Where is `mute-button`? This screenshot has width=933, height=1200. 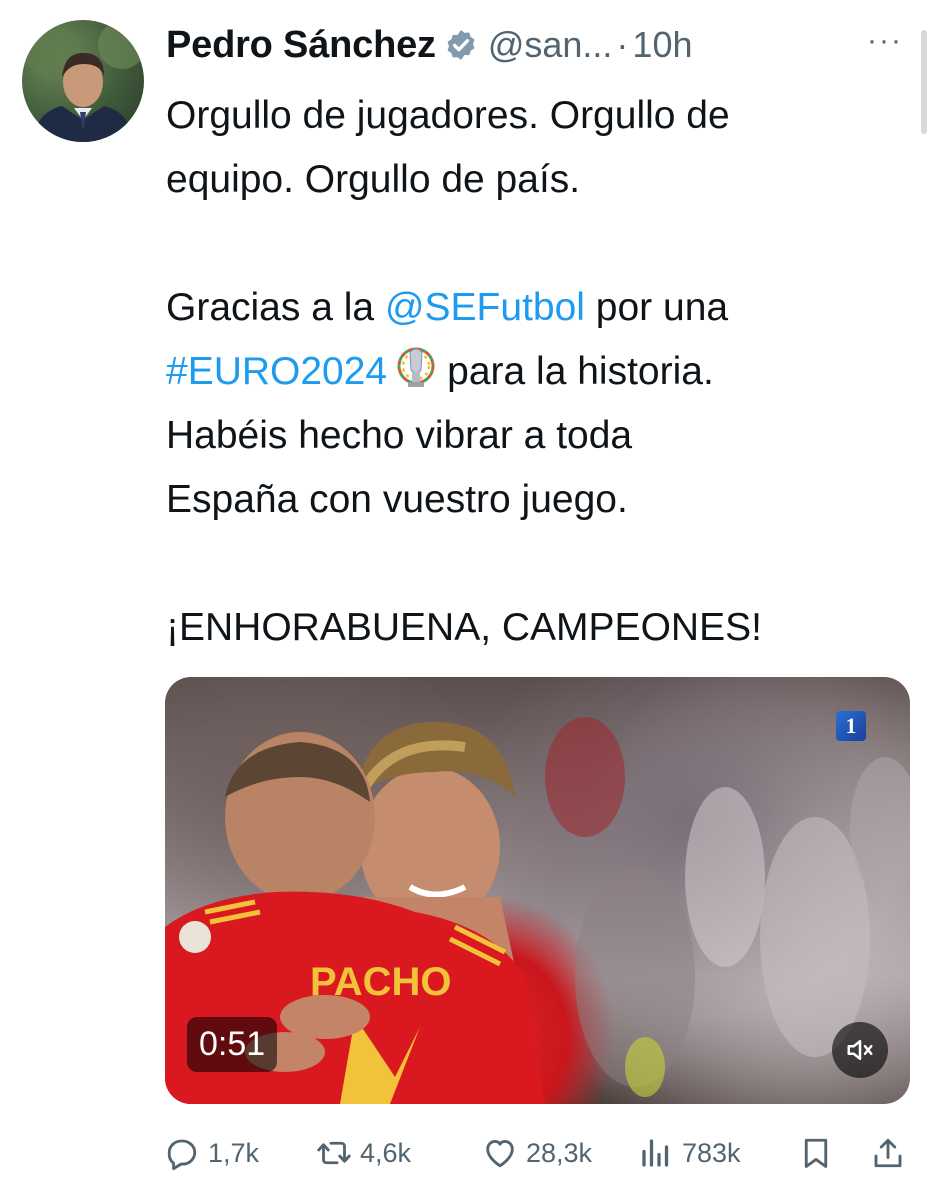 mute-button is located at coordinates (860, 1050).